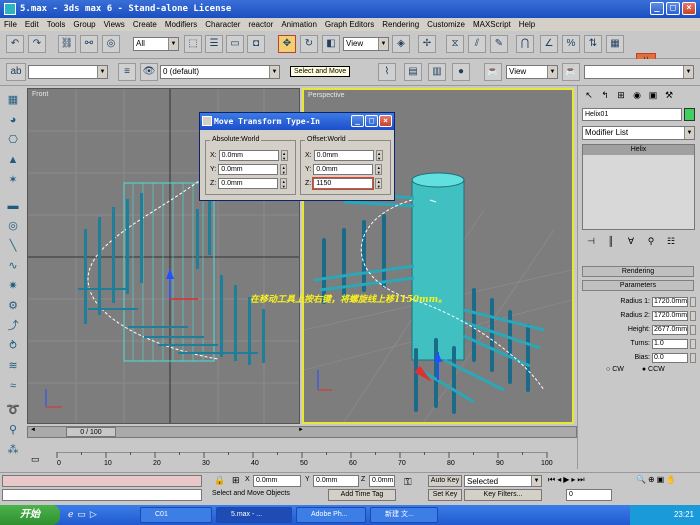  I want to click on view-render-combo: View ▼, so click(532, 72).